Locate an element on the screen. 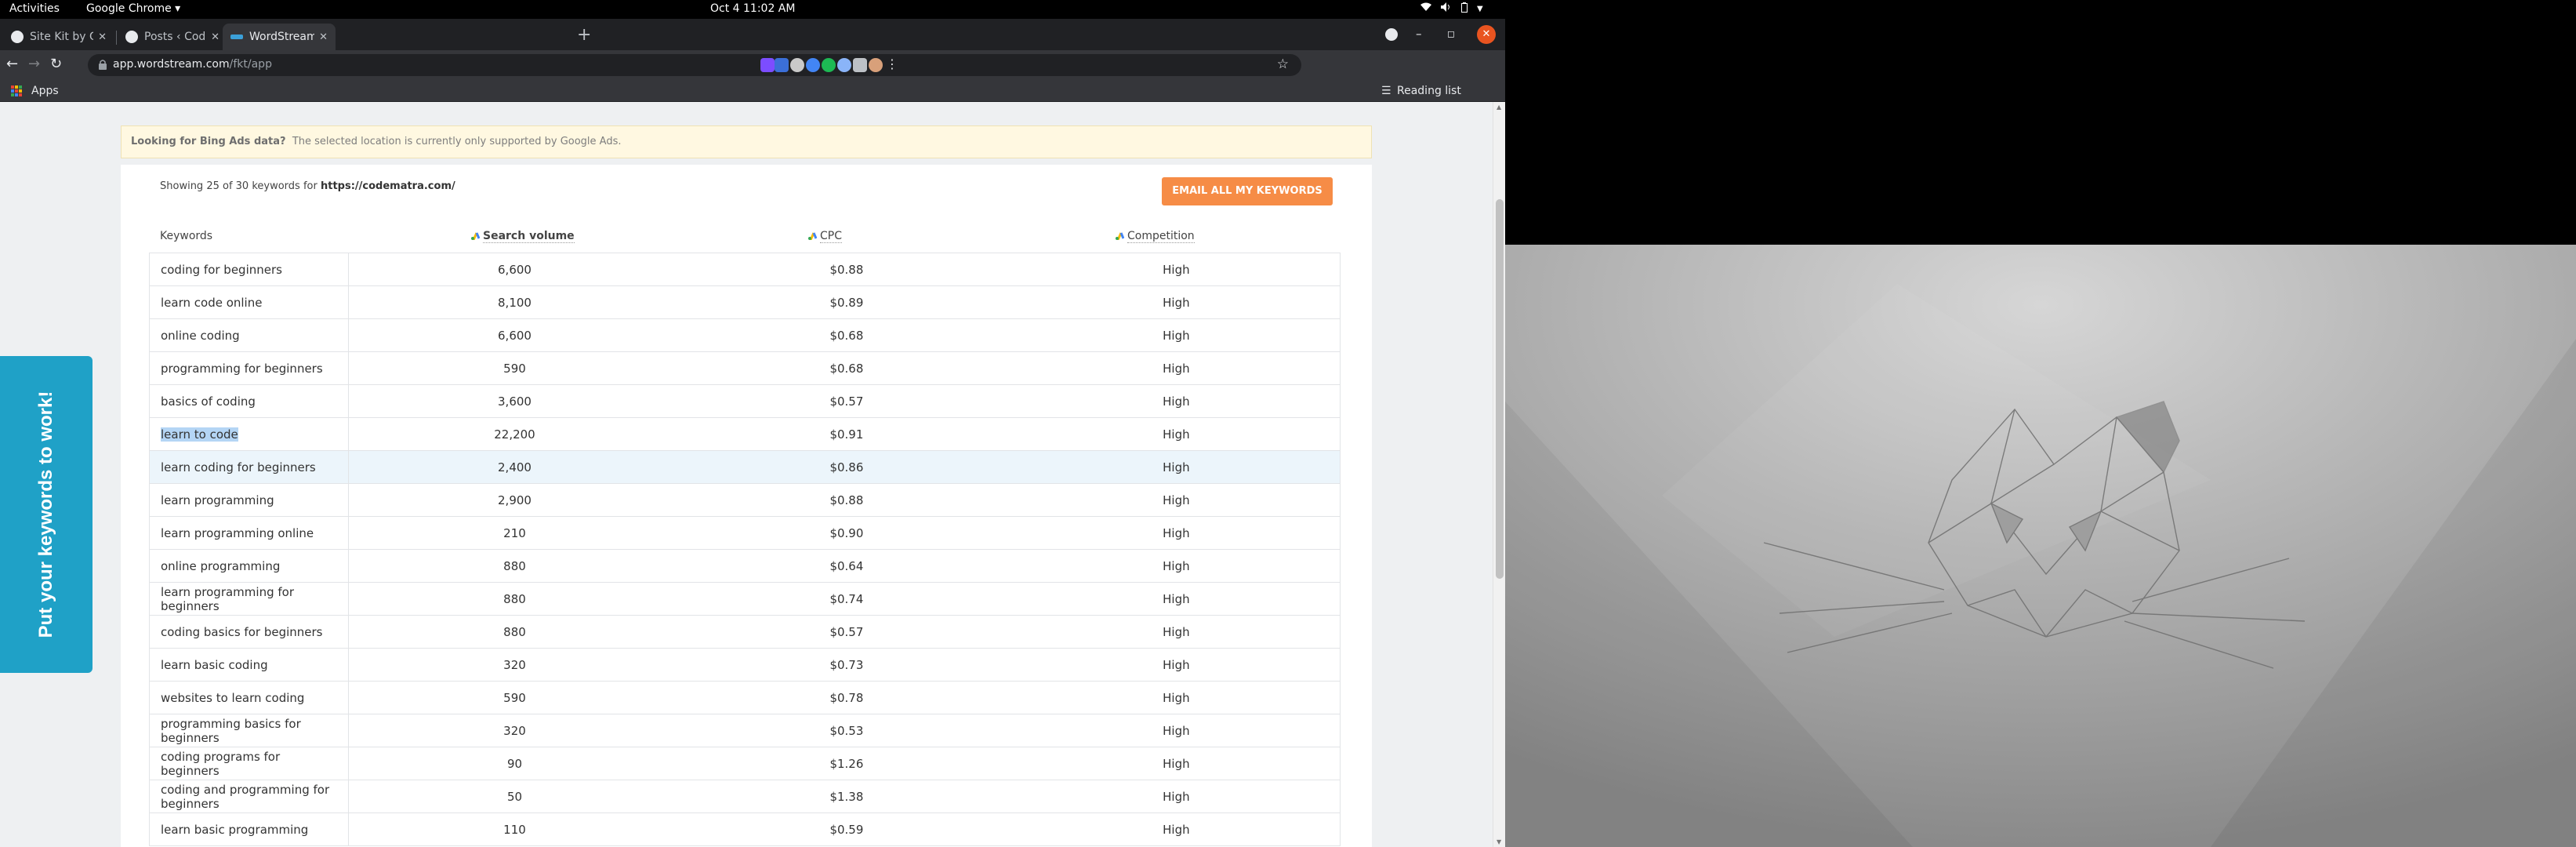 Image resolution: width=2576 pixels, height=847 pixels. chrome-menu-icon: ⋮ is located at coordinates (892, 64).